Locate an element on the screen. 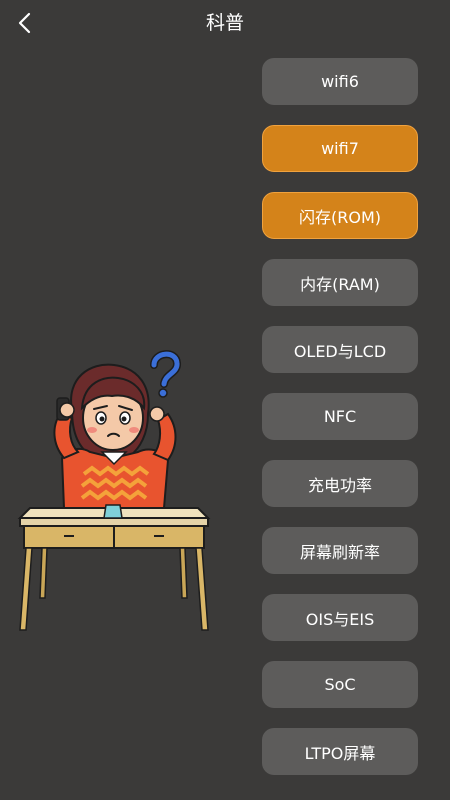  topic-label: NFC is located at coordinates (340, 416).